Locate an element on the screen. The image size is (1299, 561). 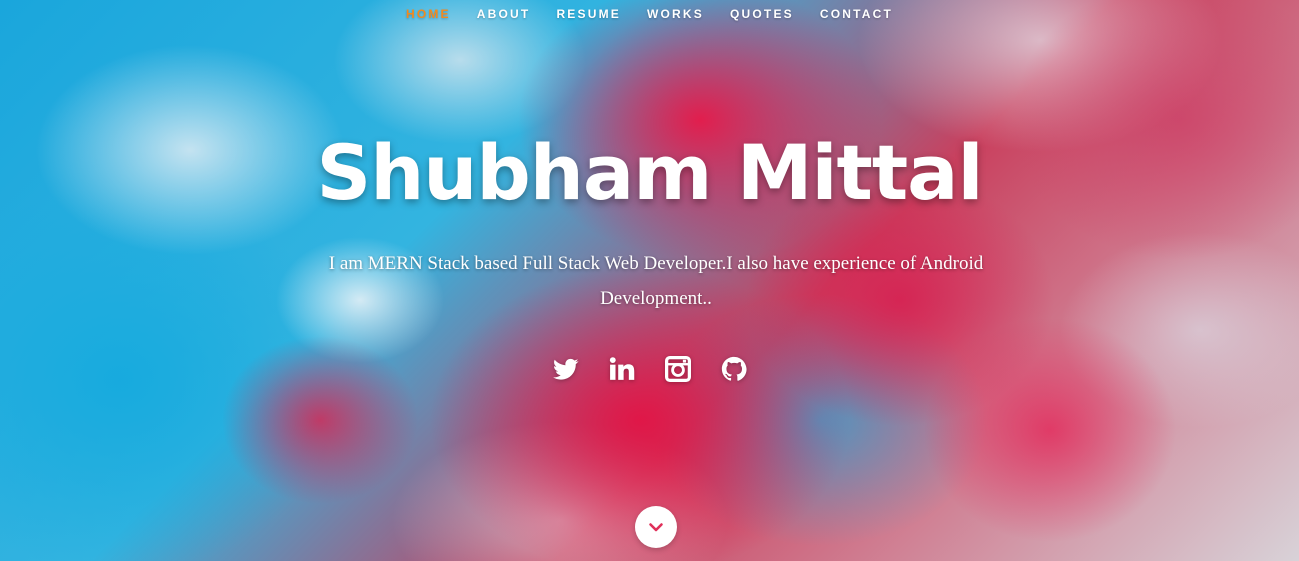
github-link is located at coordinates (734, 369).